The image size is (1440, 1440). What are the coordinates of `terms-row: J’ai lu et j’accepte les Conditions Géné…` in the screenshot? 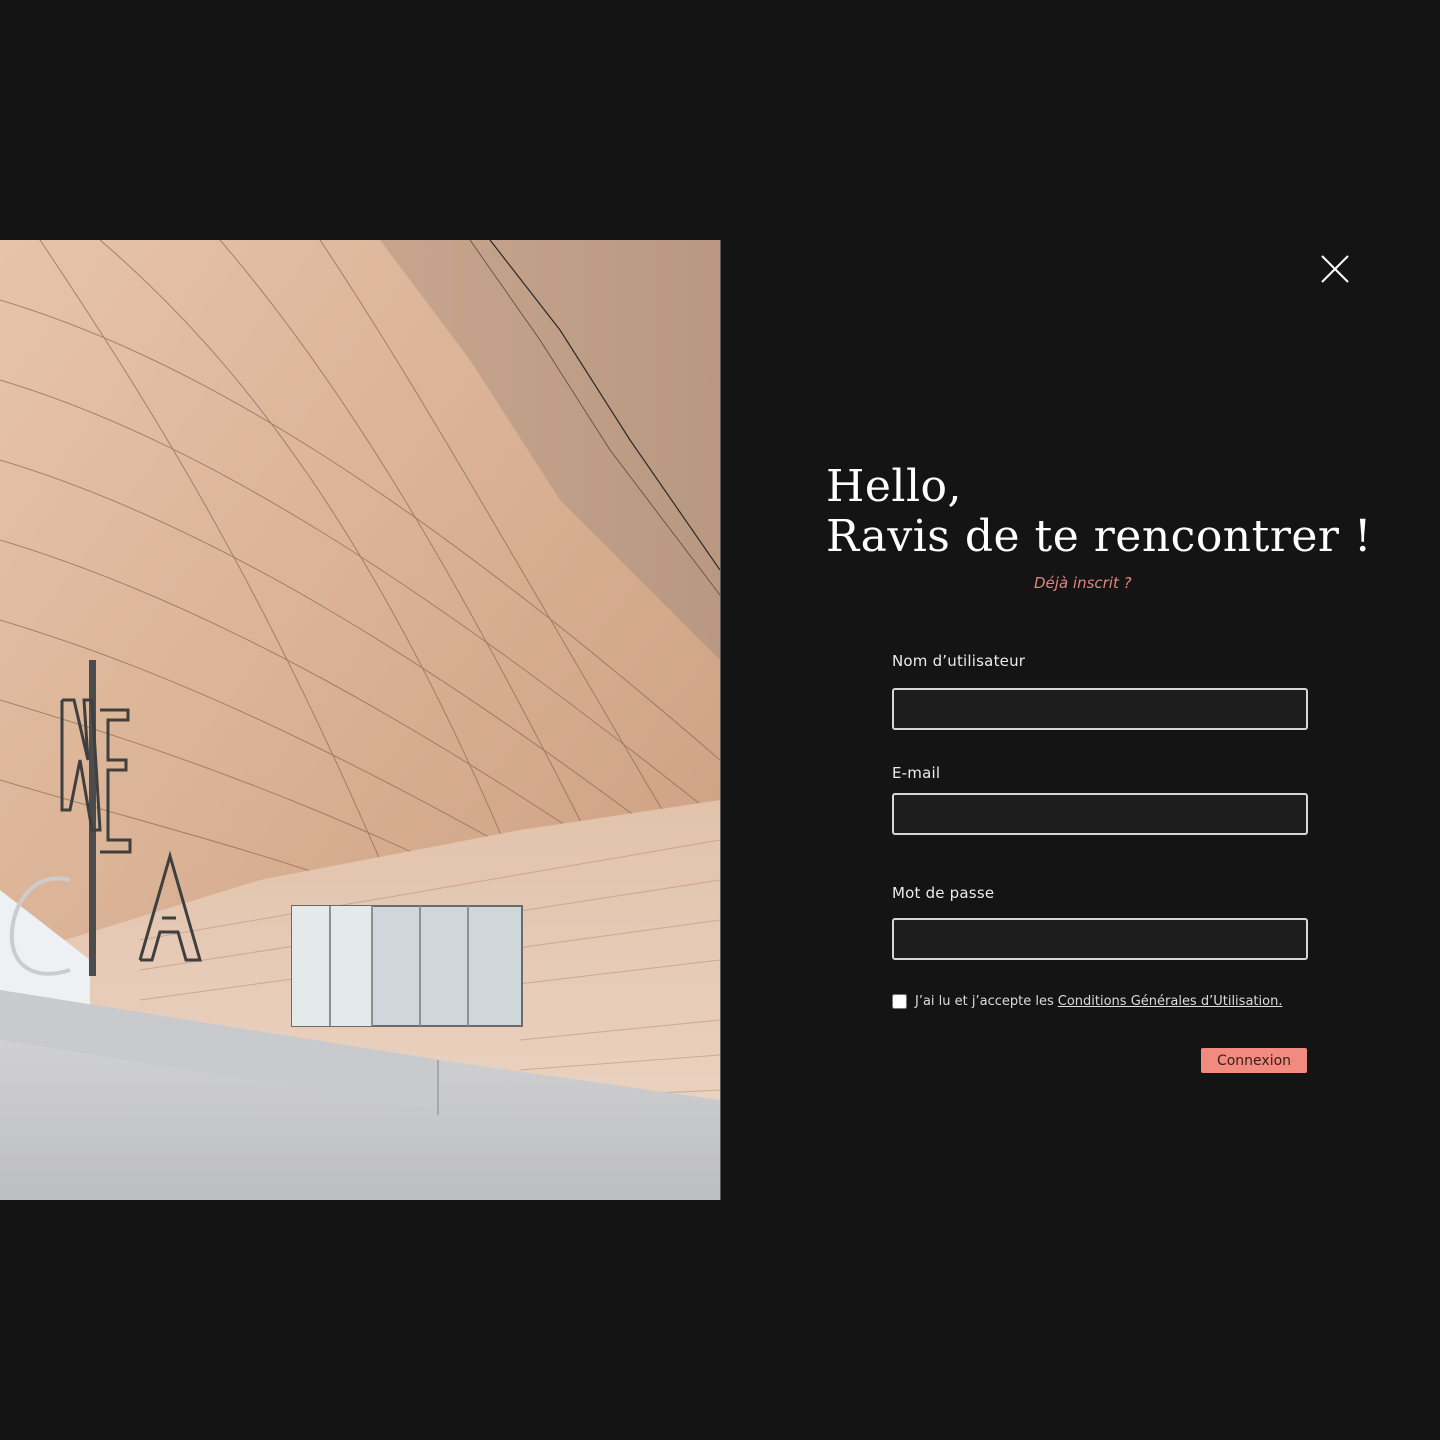 It's located at (1087, 1001).